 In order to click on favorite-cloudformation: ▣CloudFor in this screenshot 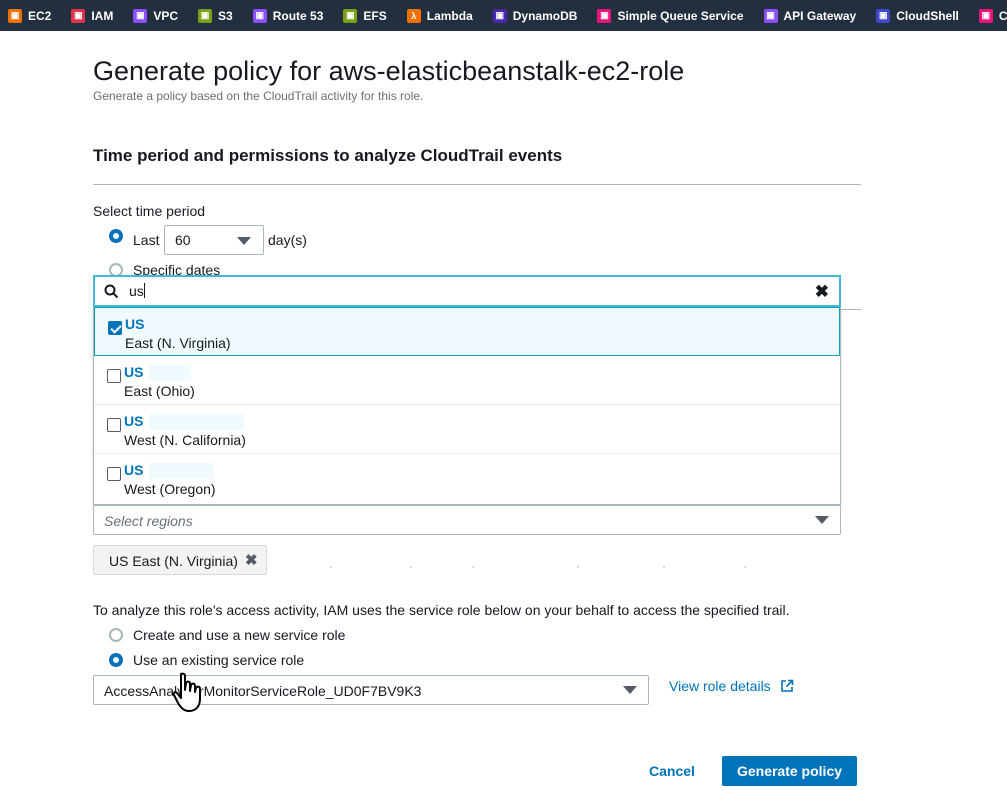, I will do `click(992, 15)`.